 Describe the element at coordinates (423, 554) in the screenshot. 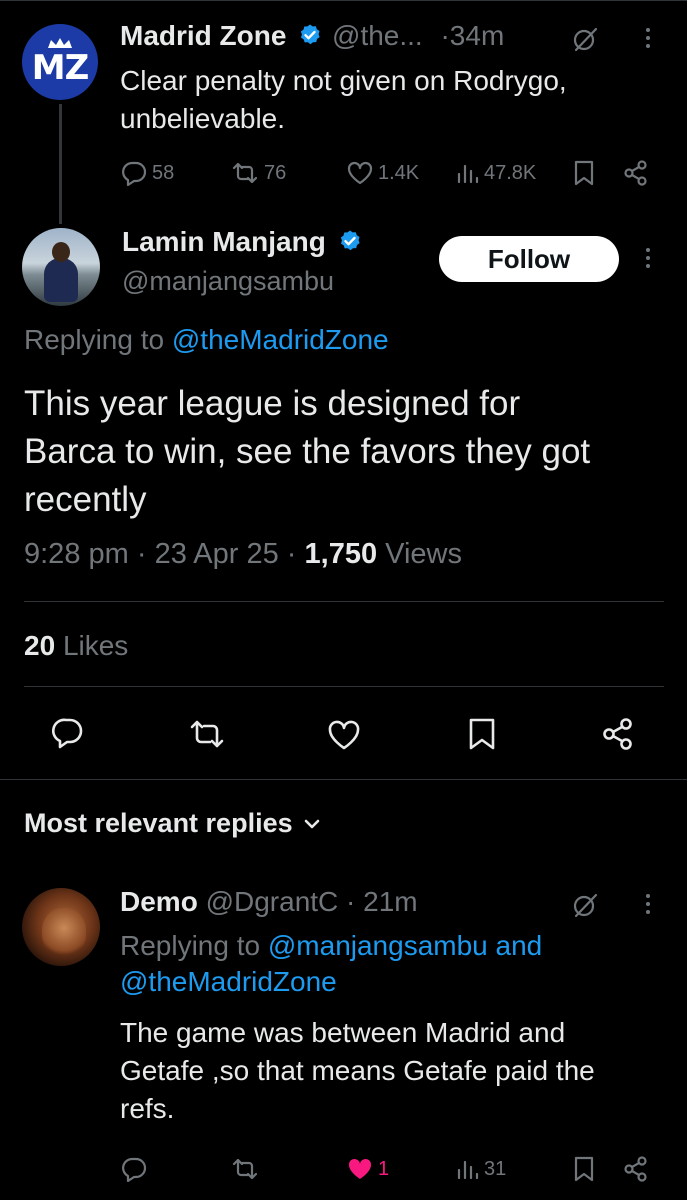

I see `views-label: Views` at that location.